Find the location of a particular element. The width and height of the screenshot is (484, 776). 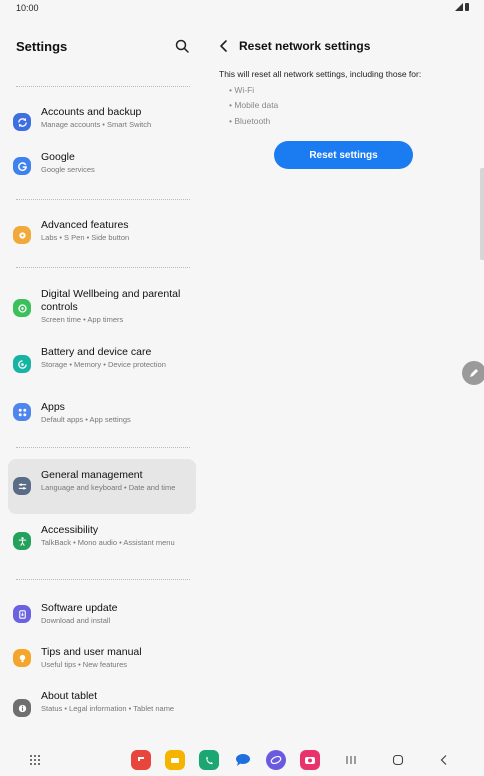

app-drawer-icon is located at coordinates (35, 760).